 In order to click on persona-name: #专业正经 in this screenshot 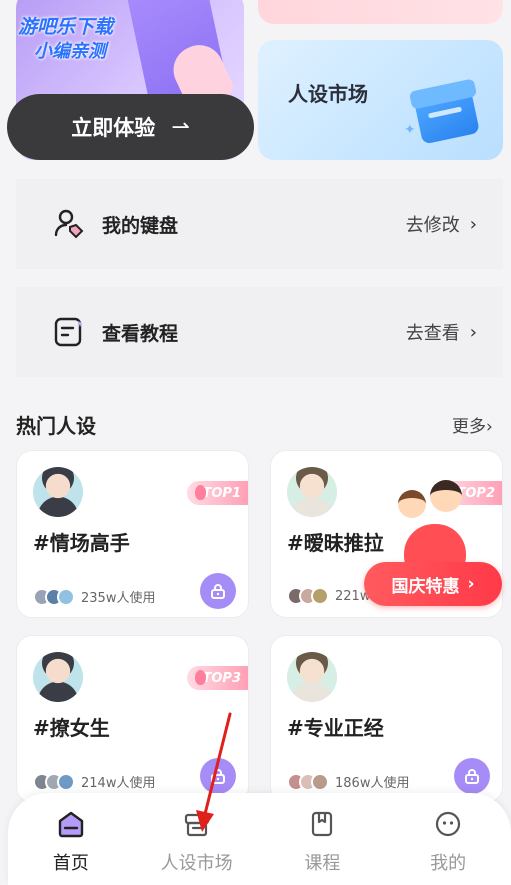, I will do `click(335, 728)`.